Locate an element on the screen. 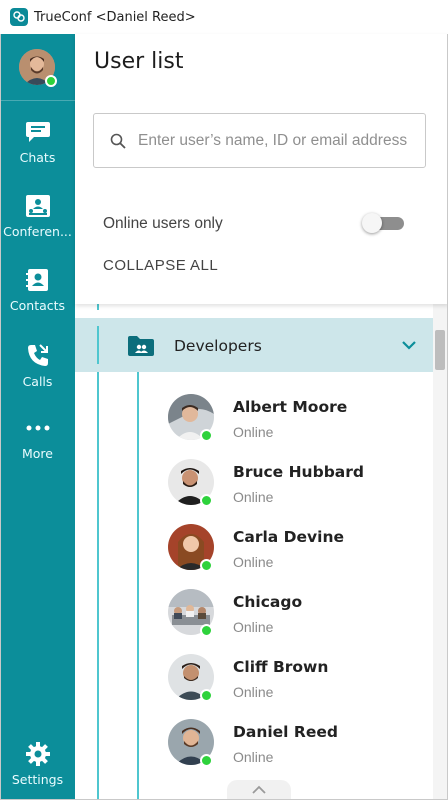 This screenshot has width=448, height=800. chevron-down-icon is located at coordinates (409, 345).